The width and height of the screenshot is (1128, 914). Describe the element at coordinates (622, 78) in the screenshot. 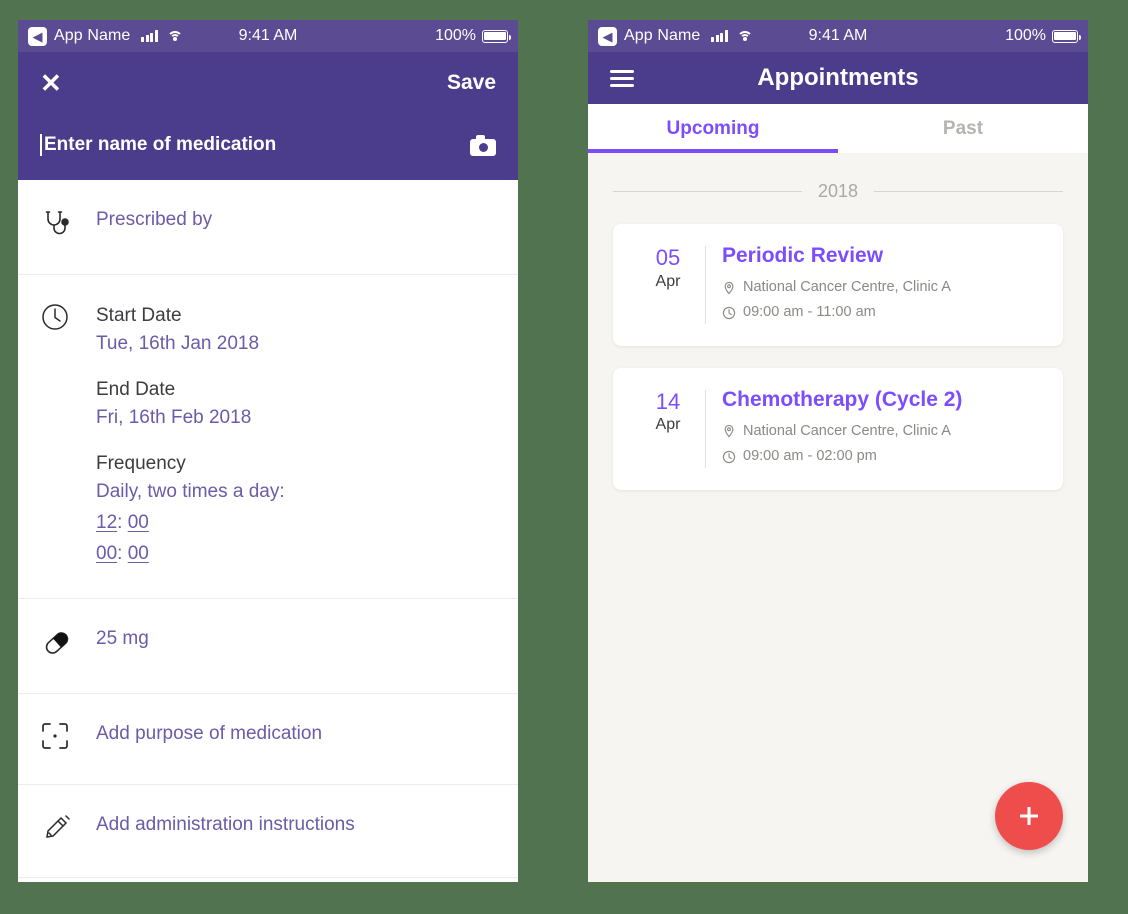

I see `hamburger-menu-icon` at that location.